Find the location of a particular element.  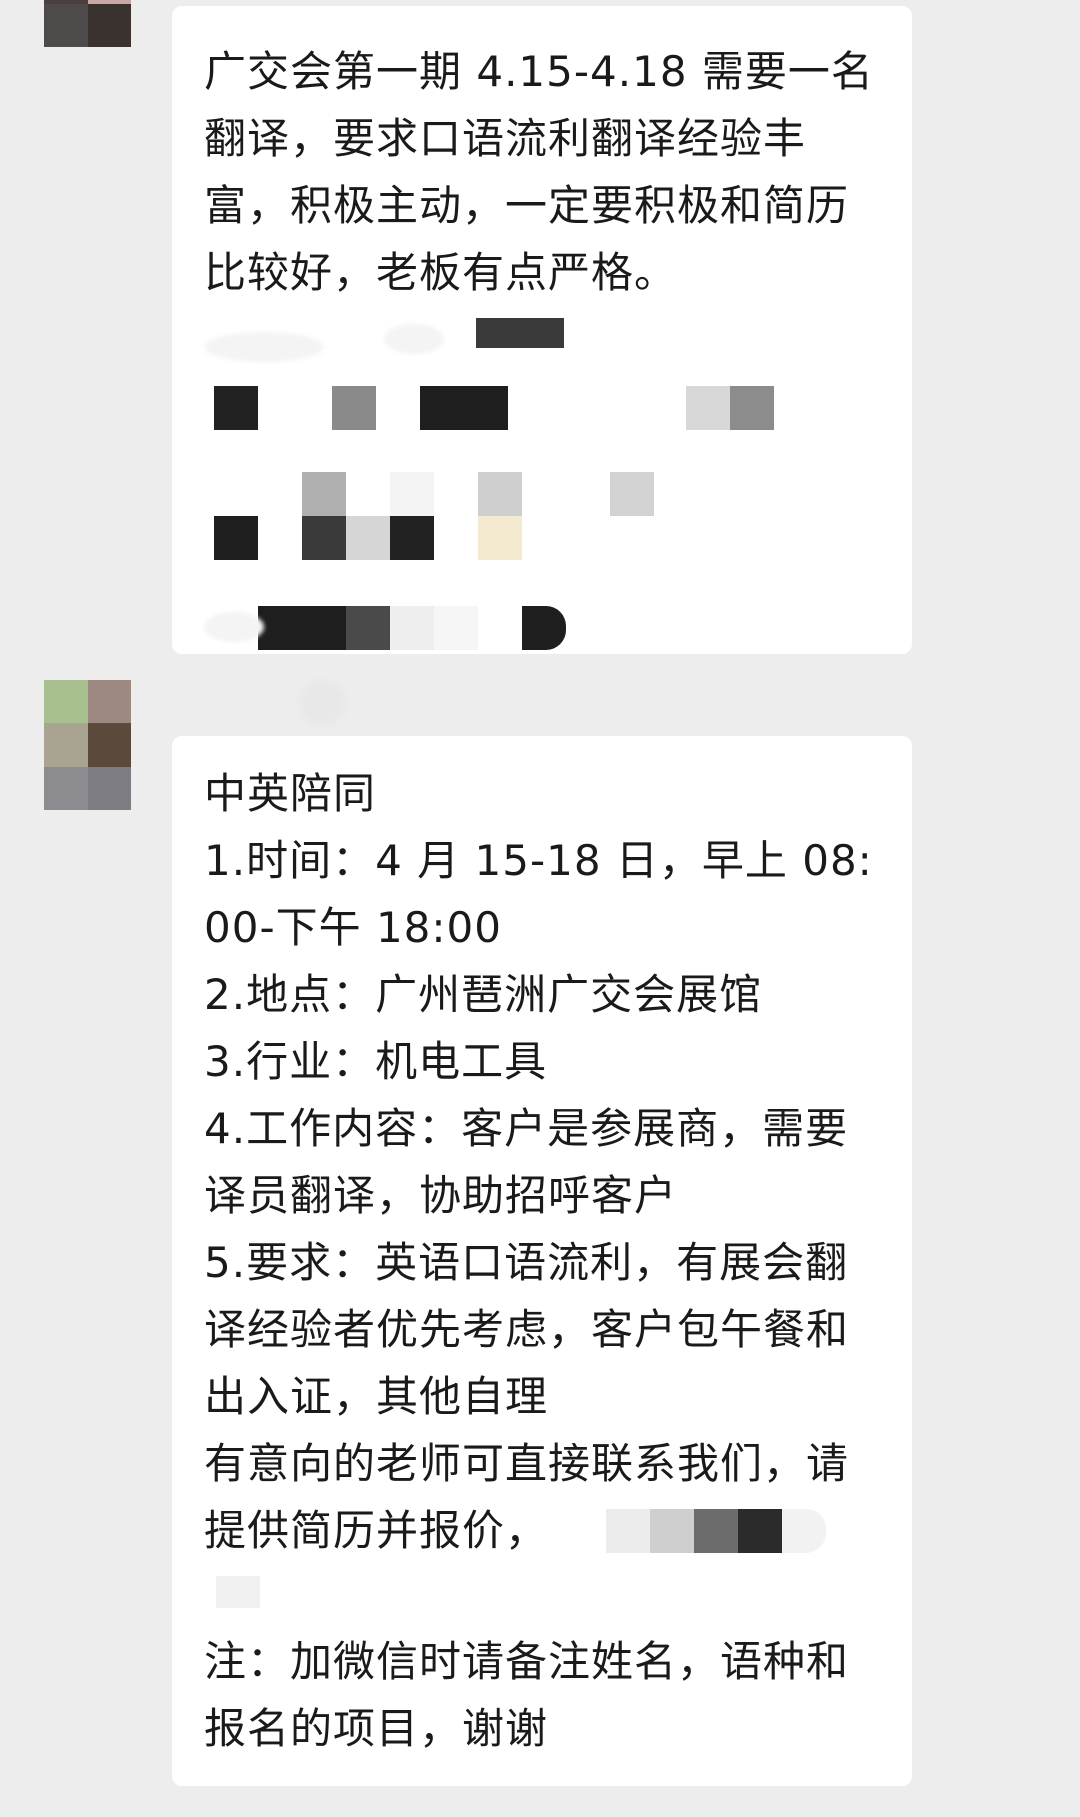

message-note-line: 报名的项目，谢谢 is located at coordinates (376, 1728).